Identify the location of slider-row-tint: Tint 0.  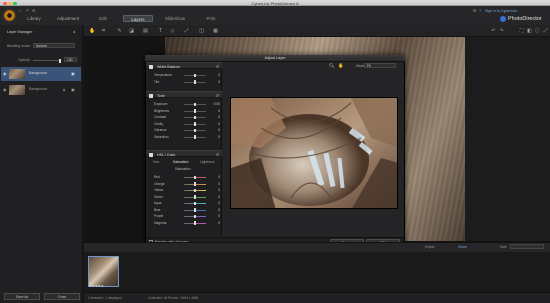
(184, 82).